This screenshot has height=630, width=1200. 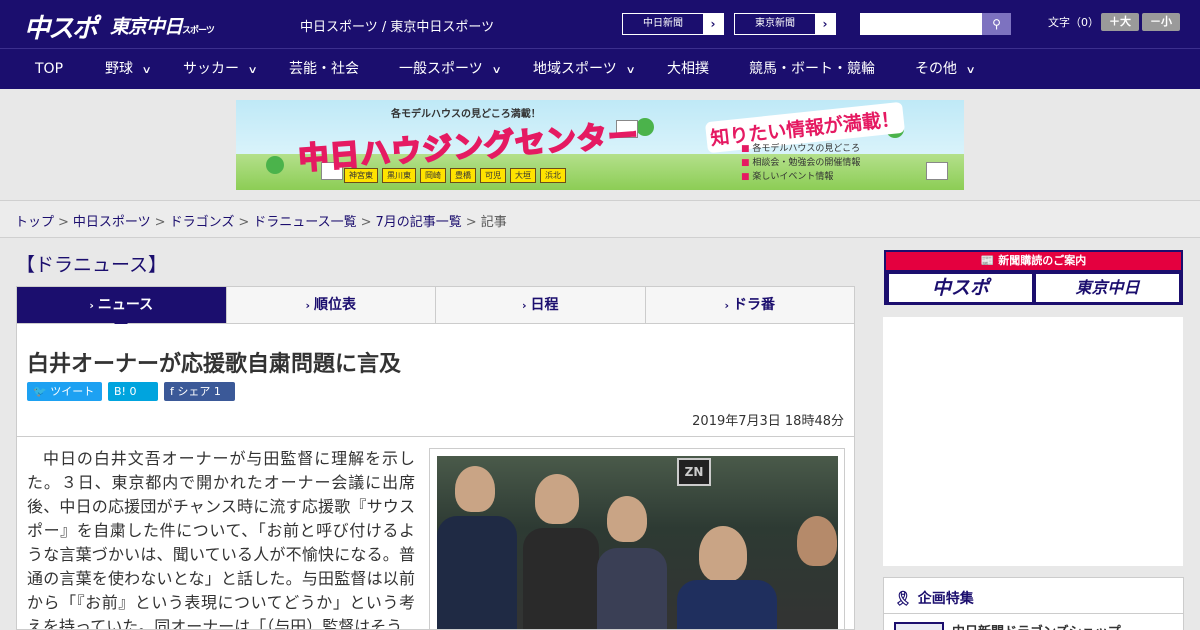 I want to click on banner-towns: 神宮東 黒川東 岡崎 豊橋 可児 大垣 浜北, so click(x=455, y=175).